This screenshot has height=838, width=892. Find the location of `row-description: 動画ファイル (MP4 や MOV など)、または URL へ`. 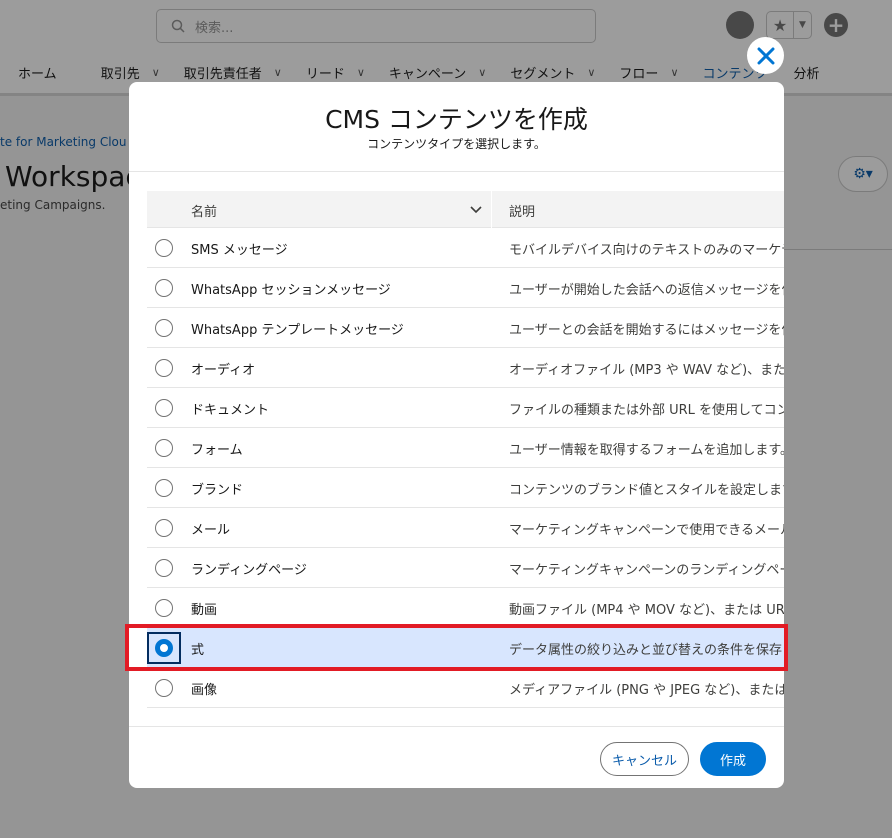

row-description: 動画ファイル (MP4 や MOV など)、または URL へ is located at coordinates (646, 610).